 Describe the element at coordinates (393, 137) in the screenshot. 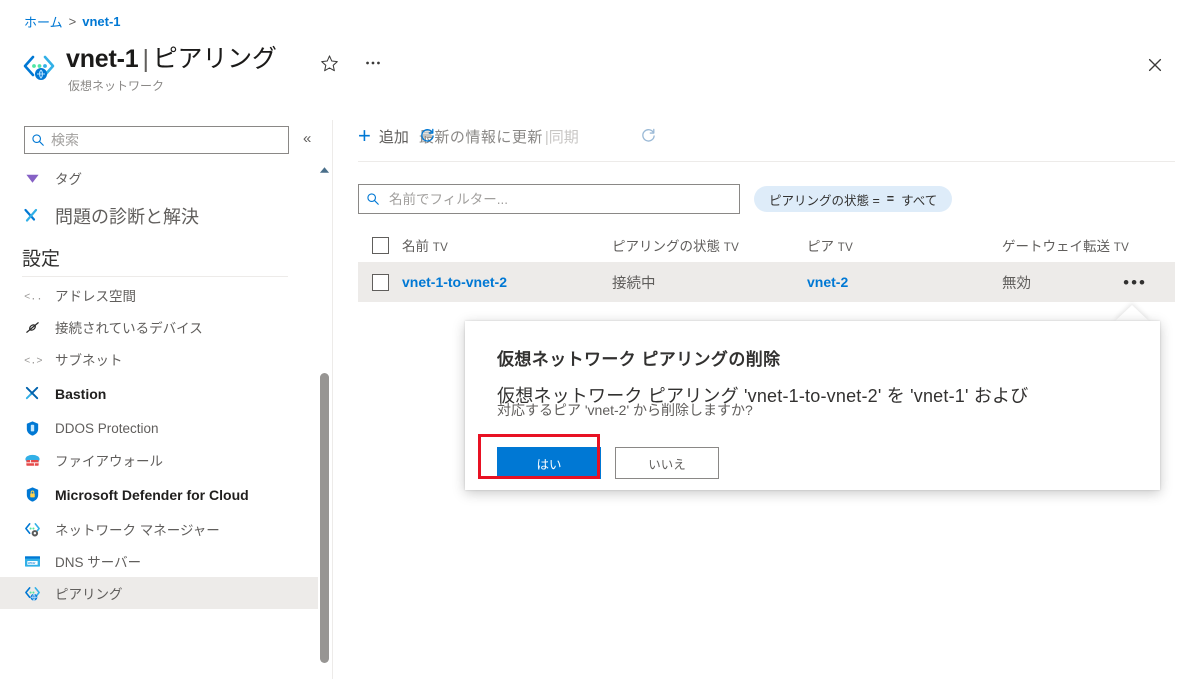

I see `add-button-label: 追加` at that location.